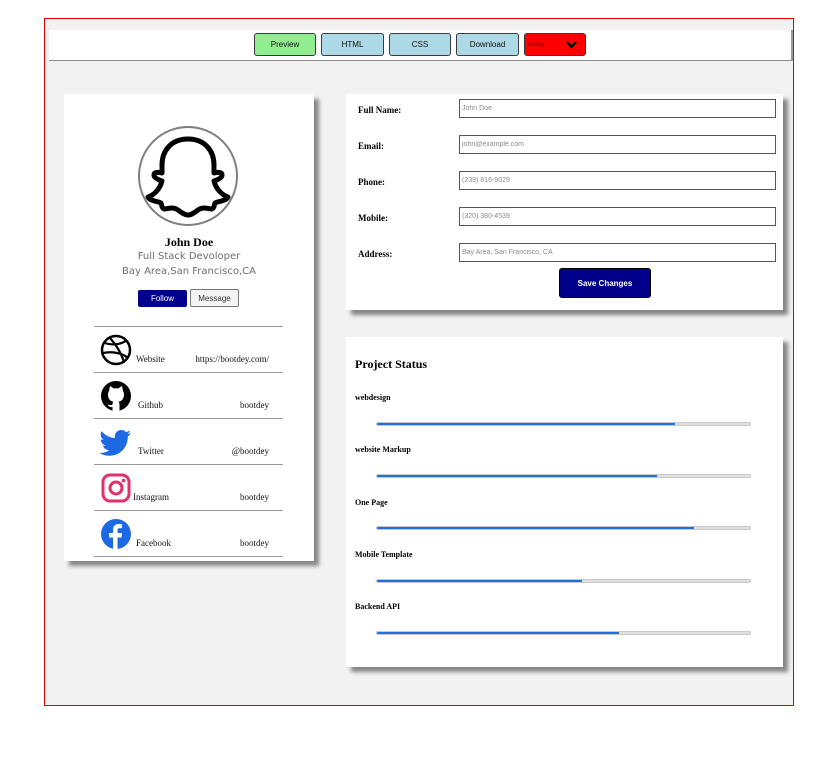 The width and height of the screenshot is (839, 763). Describe the element at coordinates (162, 298) in the screenshot. I see `follow-button: Follow` at that location.